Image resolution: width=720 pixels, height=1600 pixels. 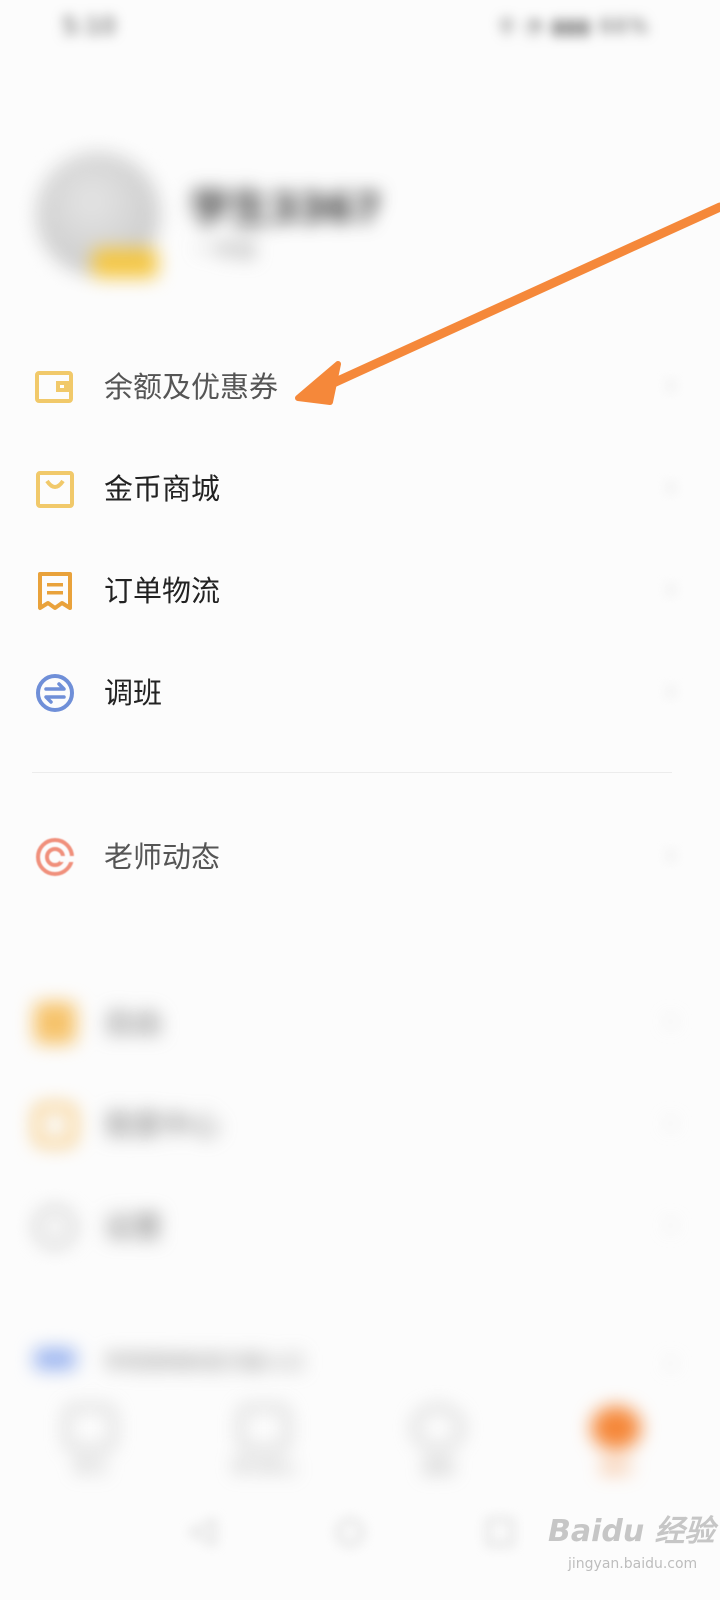 What do you see at coordinates (56, 857) in the screenshot?
I see `target-icon` at bounding box center [56, 857].